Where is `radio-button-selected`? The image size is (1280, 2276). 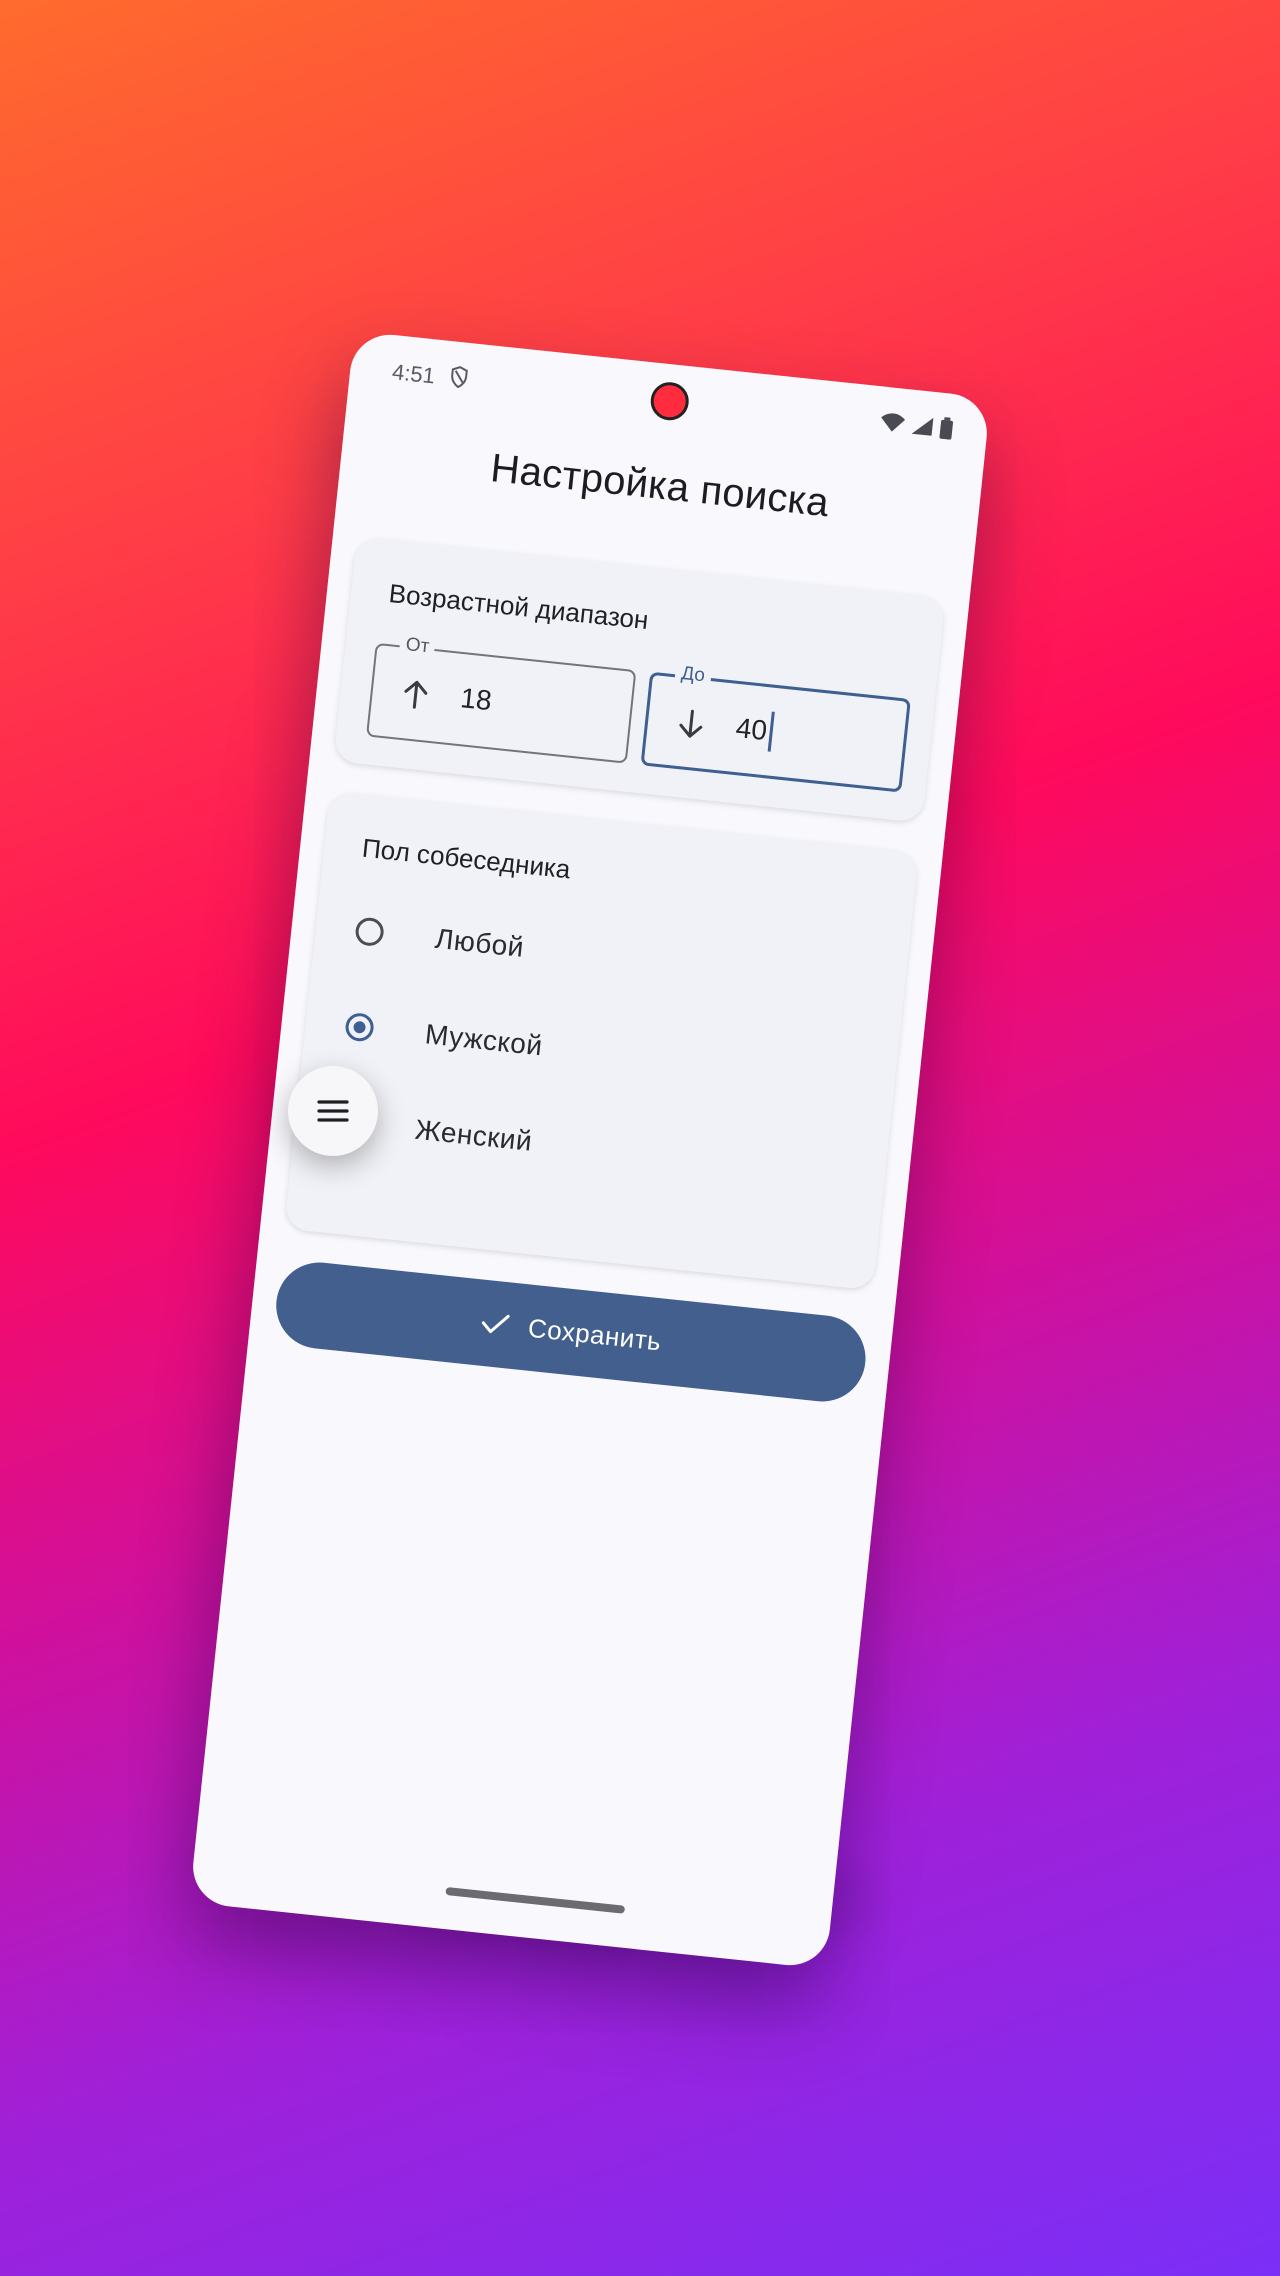 radio-button-selected is located at coordinates (359, 1027).